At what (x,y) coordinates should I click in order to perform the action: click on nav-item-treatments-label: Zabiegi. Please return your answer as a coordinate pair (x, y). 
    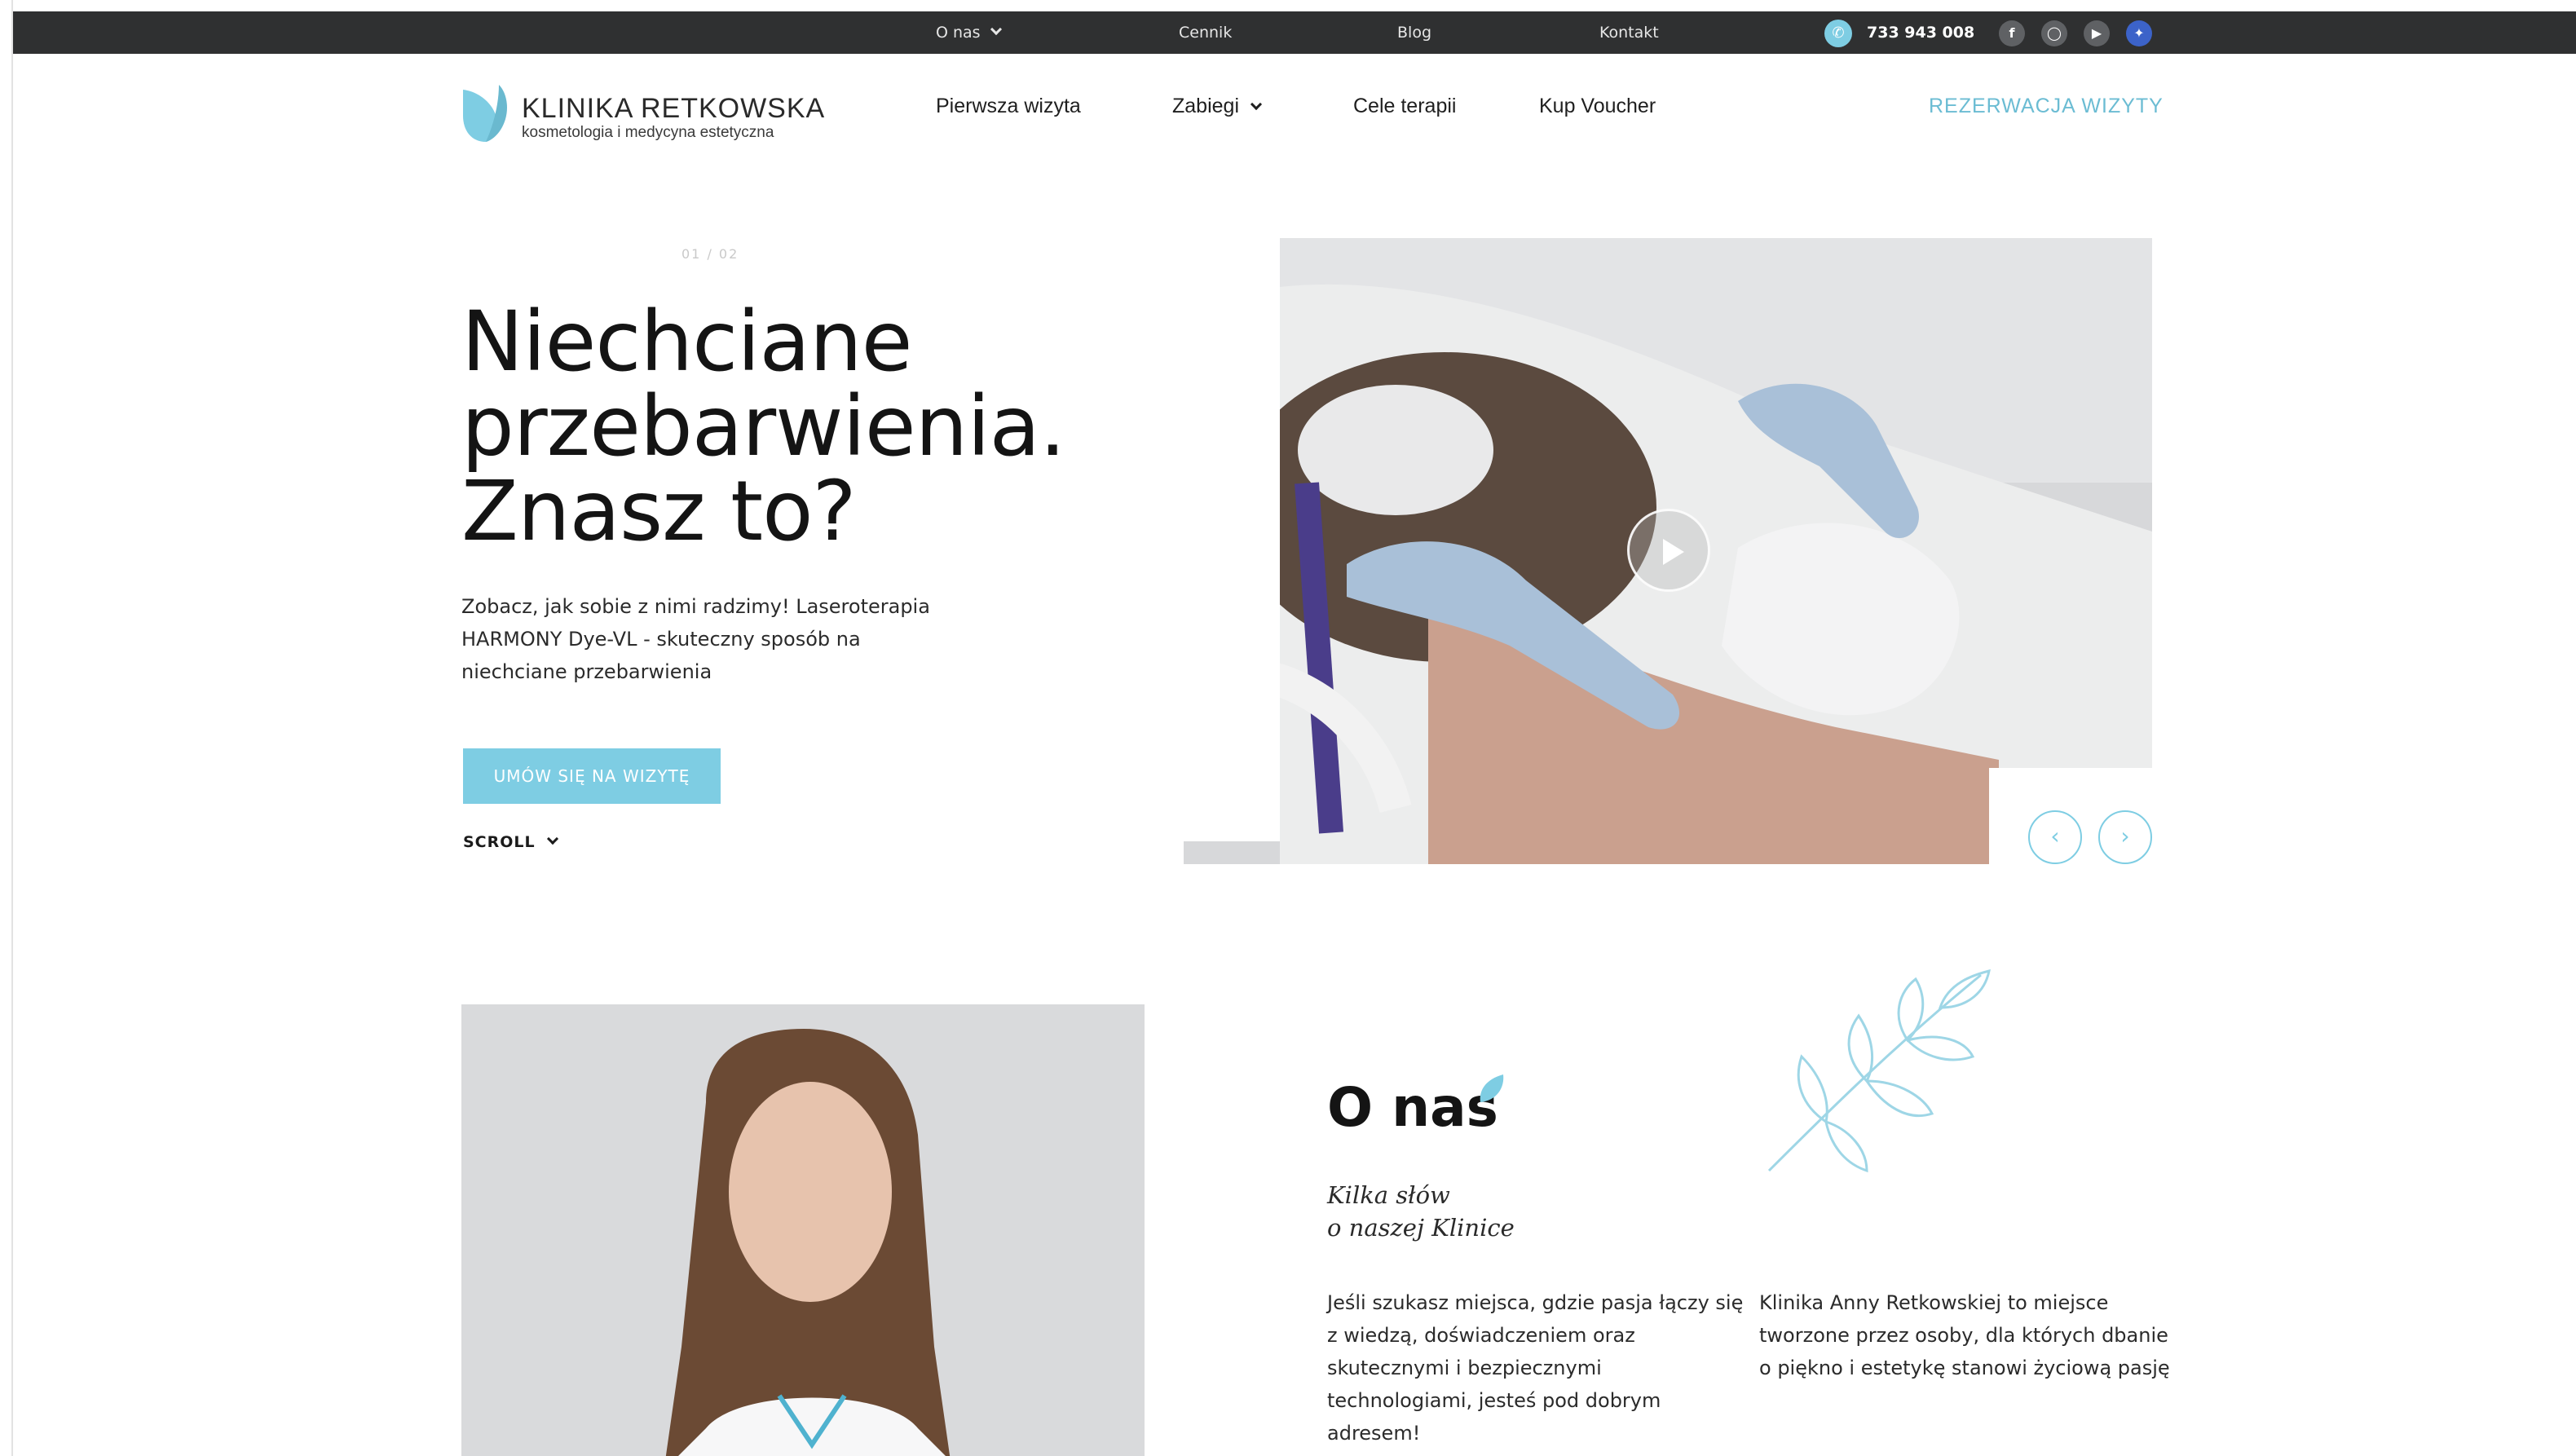
    Looking at the image, I should click on (1205, 106).